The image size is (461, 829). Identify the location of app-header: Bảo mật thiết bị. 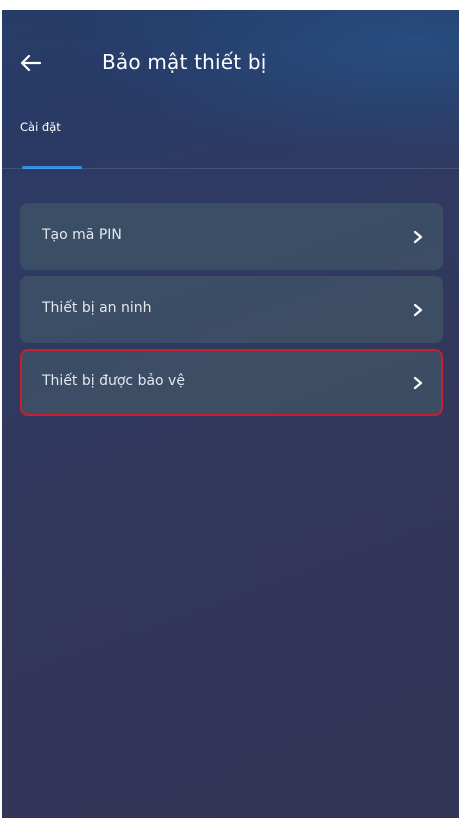
(230, 62).